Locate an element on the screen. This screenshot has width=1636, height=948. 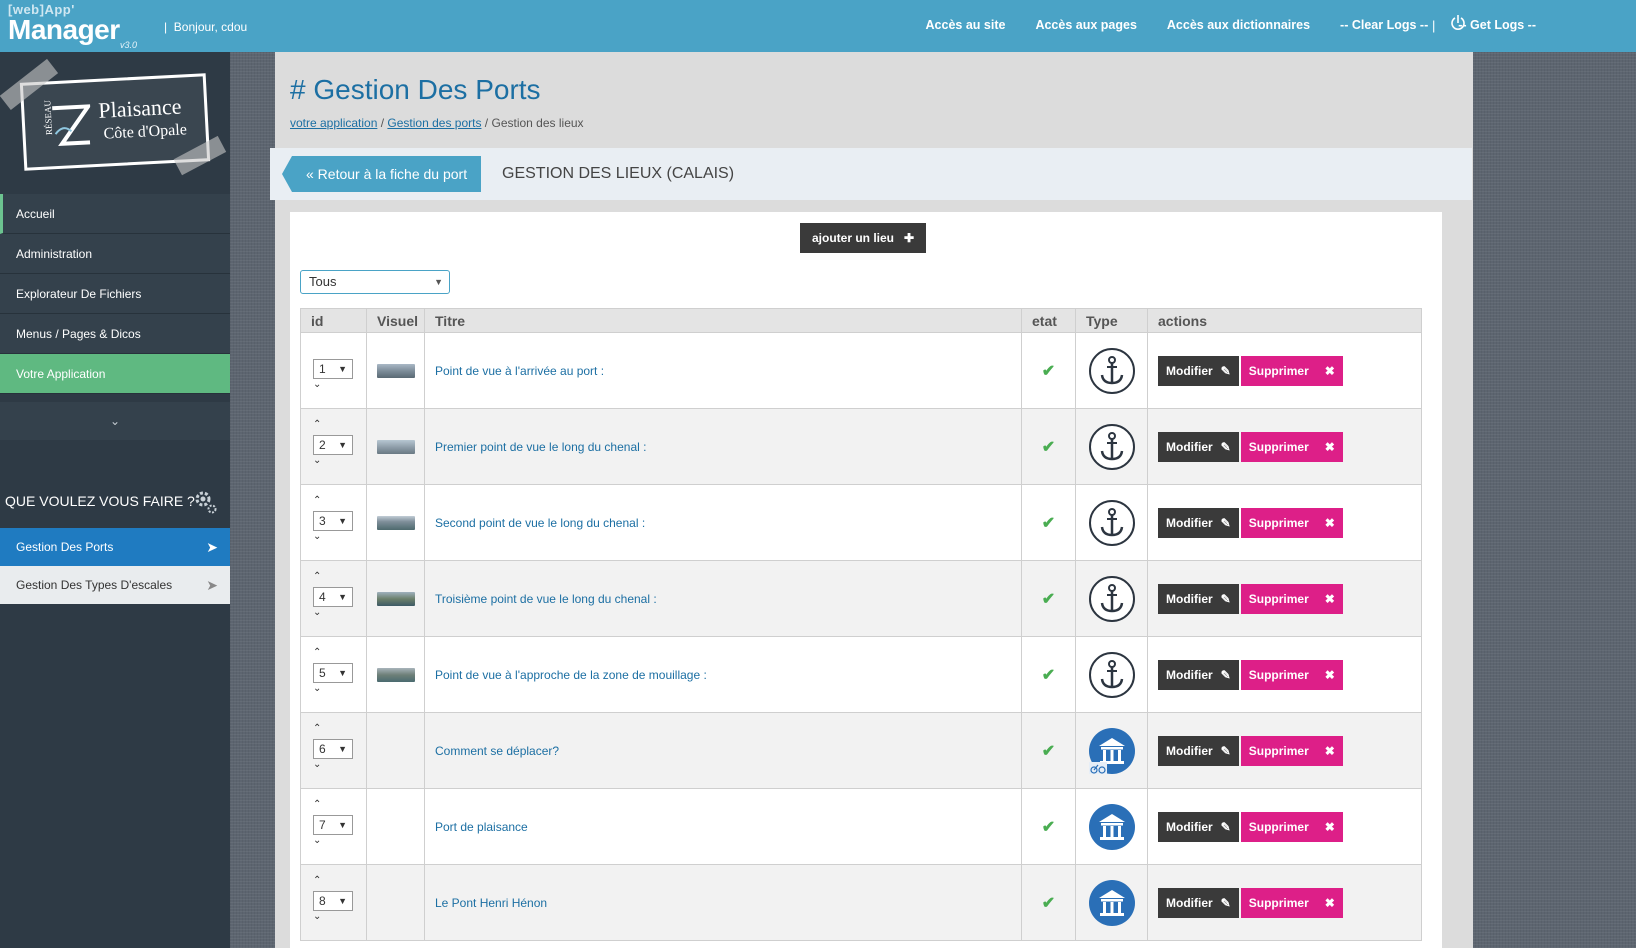
breadcrumb-link-application: votre application is located at coordinates (333, 123).